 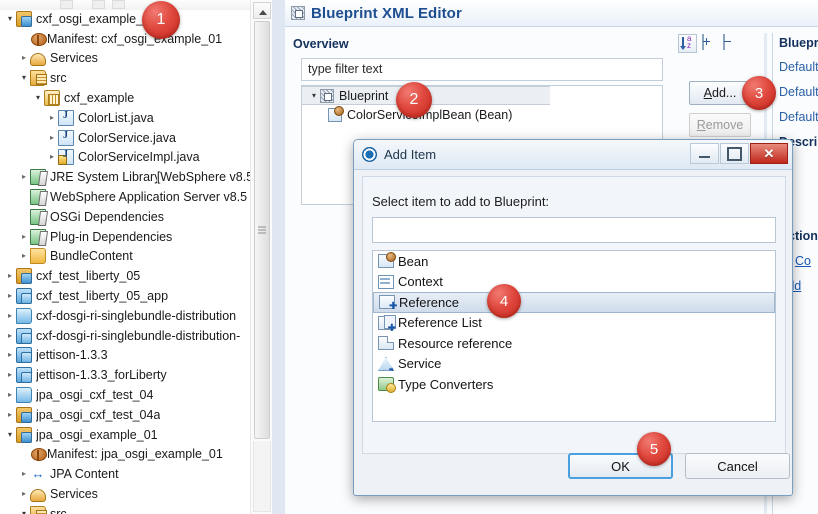 What do you see at coordinates (455, 343) in the screenshot?
I see `item-type-label: Resource reference` at bounding box center [455, 343].